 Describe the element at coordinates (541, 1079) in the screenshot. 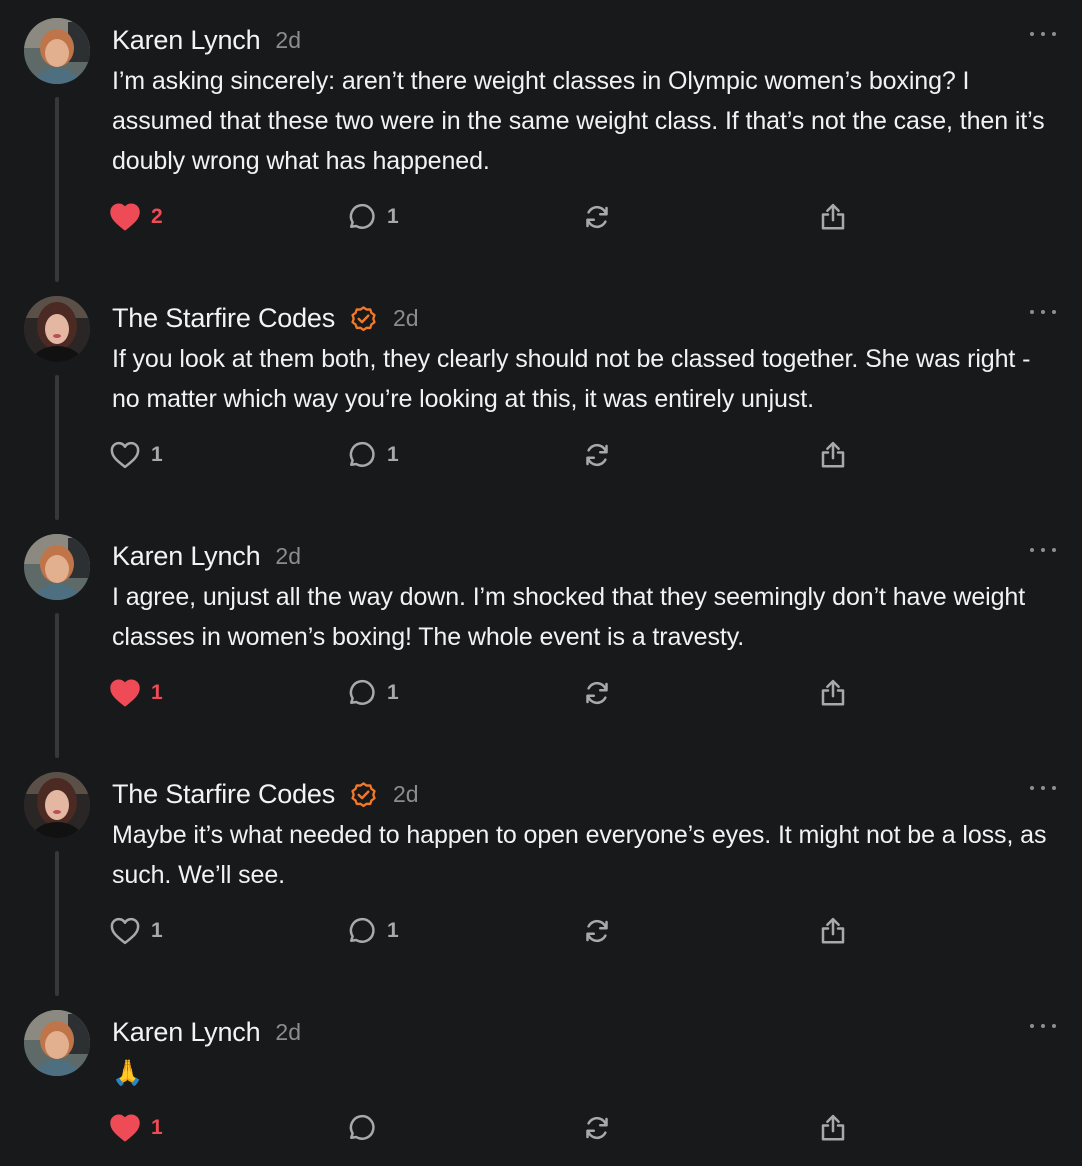

I see `comment-post: Karen Lynch 2d 🙏 1` at that location.